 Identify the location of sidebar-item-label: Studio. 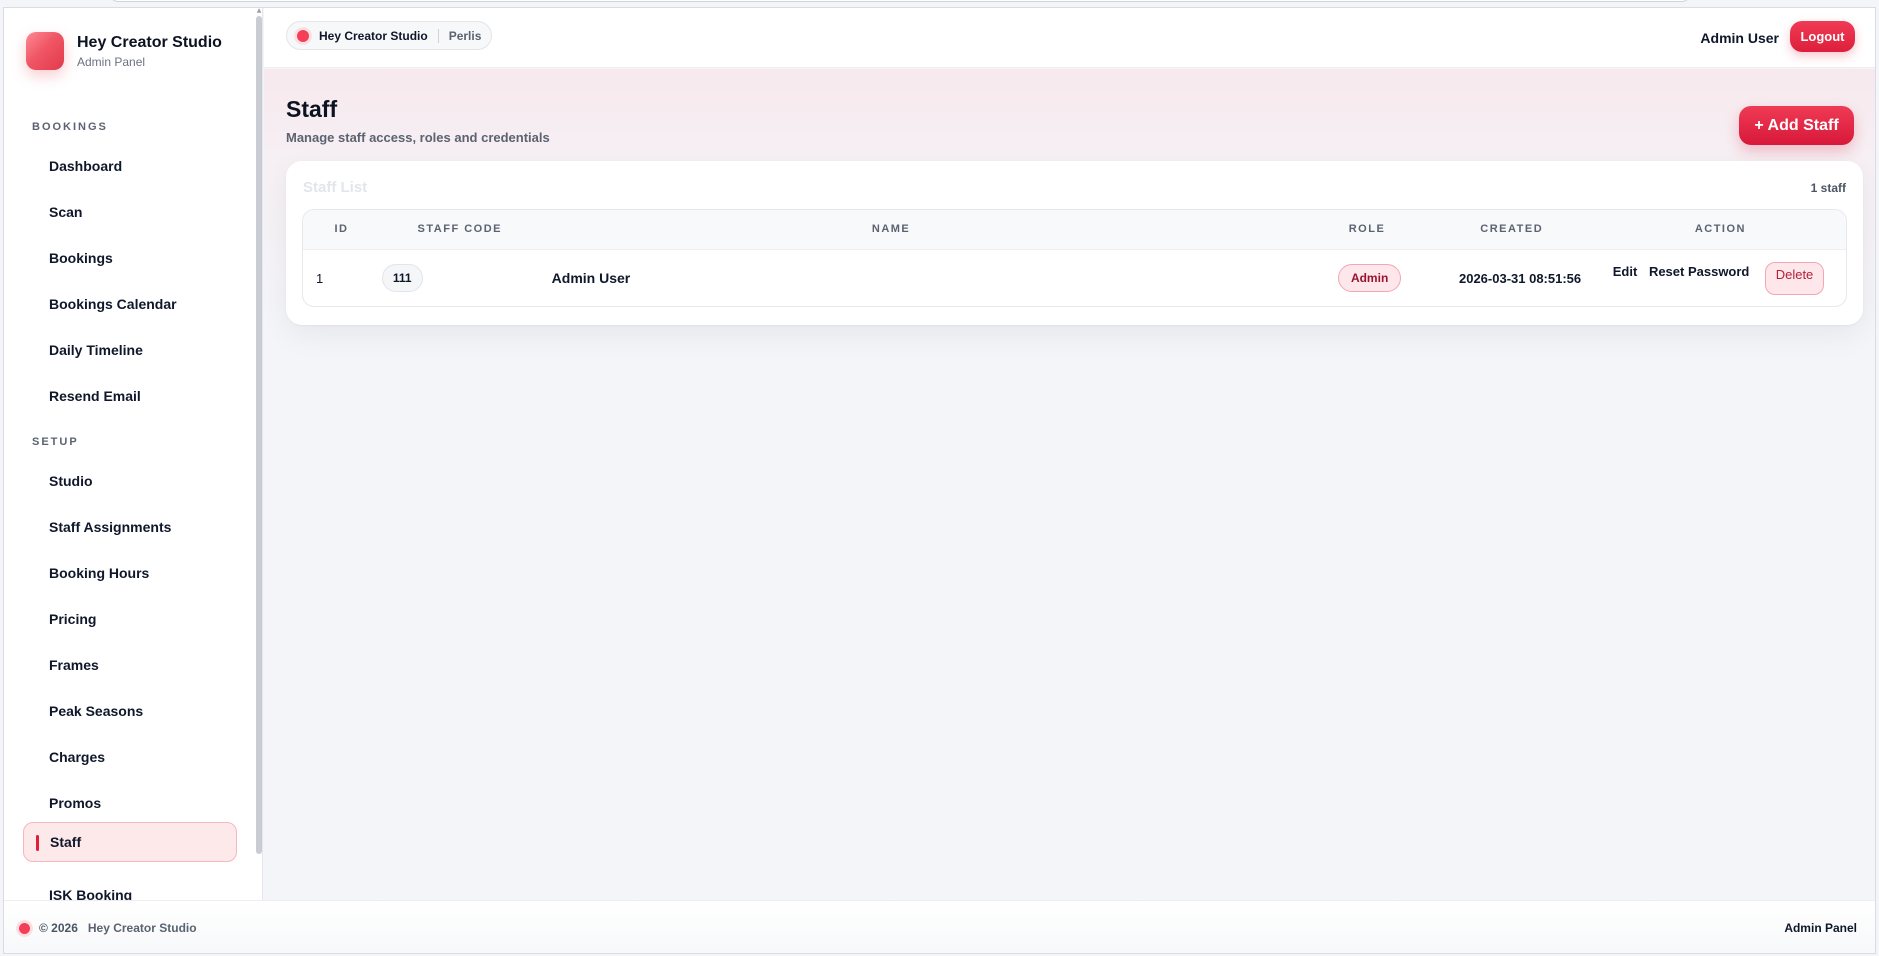
(71, 481).